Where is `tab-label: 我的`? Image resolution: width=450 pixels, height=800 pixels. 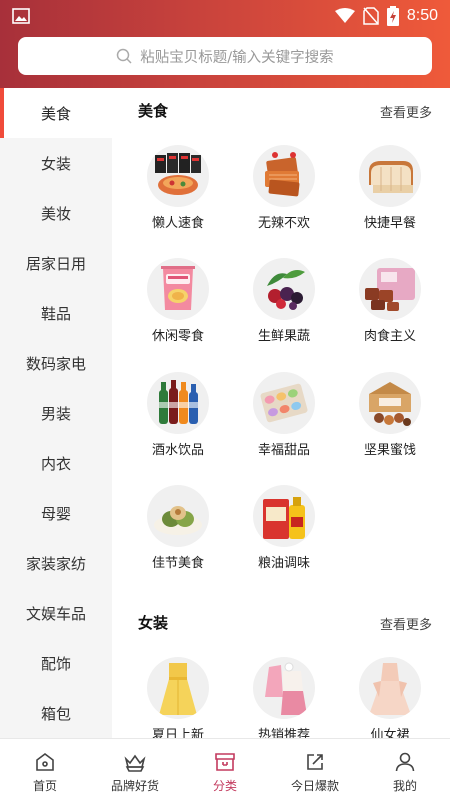
tab-label: 我的 is located at coordinates (404, 786).